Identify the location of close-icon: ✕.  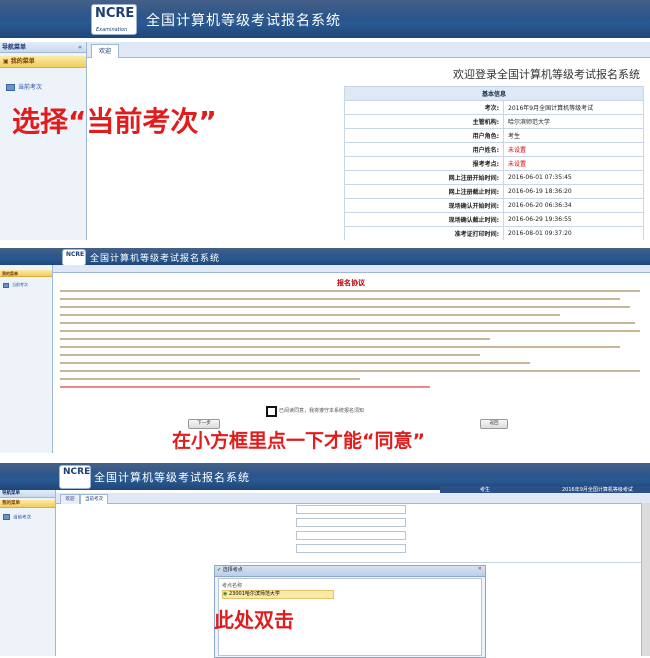
(480, 569).